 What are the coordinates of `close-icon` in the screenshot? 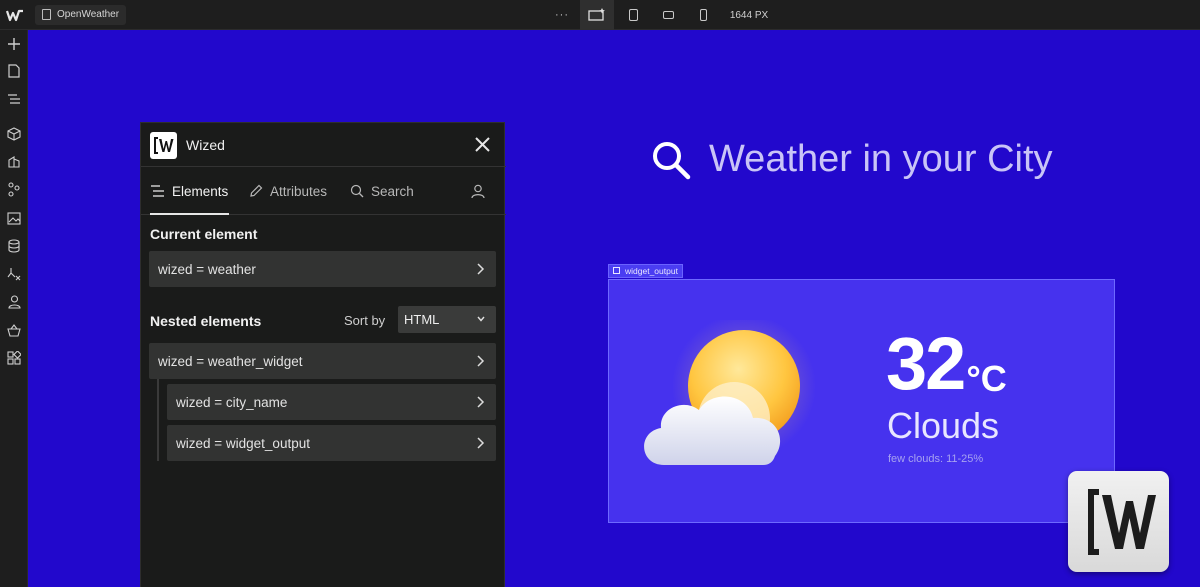 It's located at (482, 144).